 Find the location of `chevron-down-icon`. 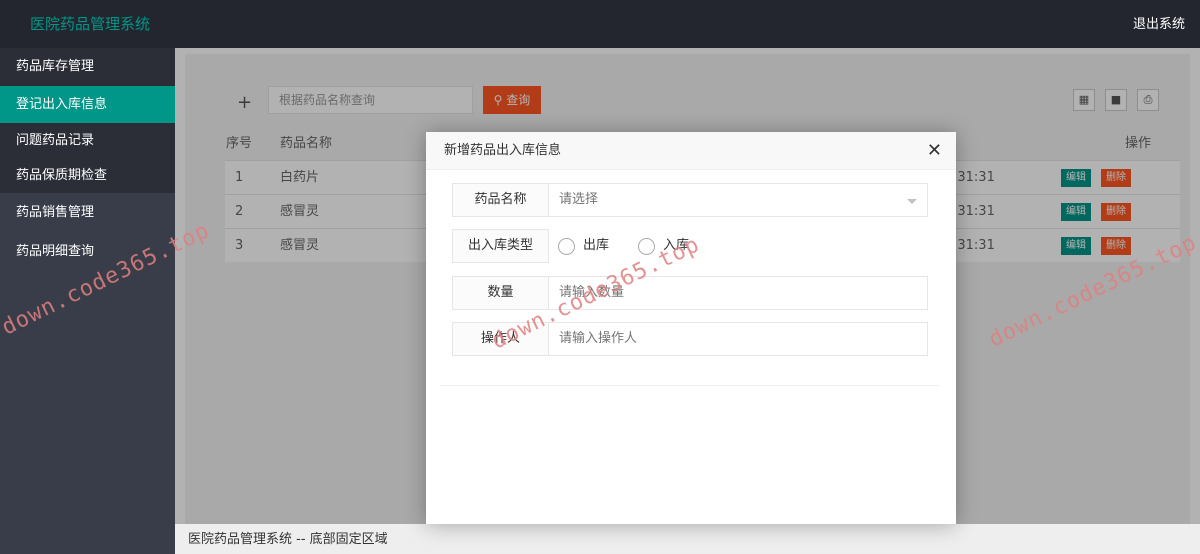

chevron-down-icon is located at coordinates (912, 201).